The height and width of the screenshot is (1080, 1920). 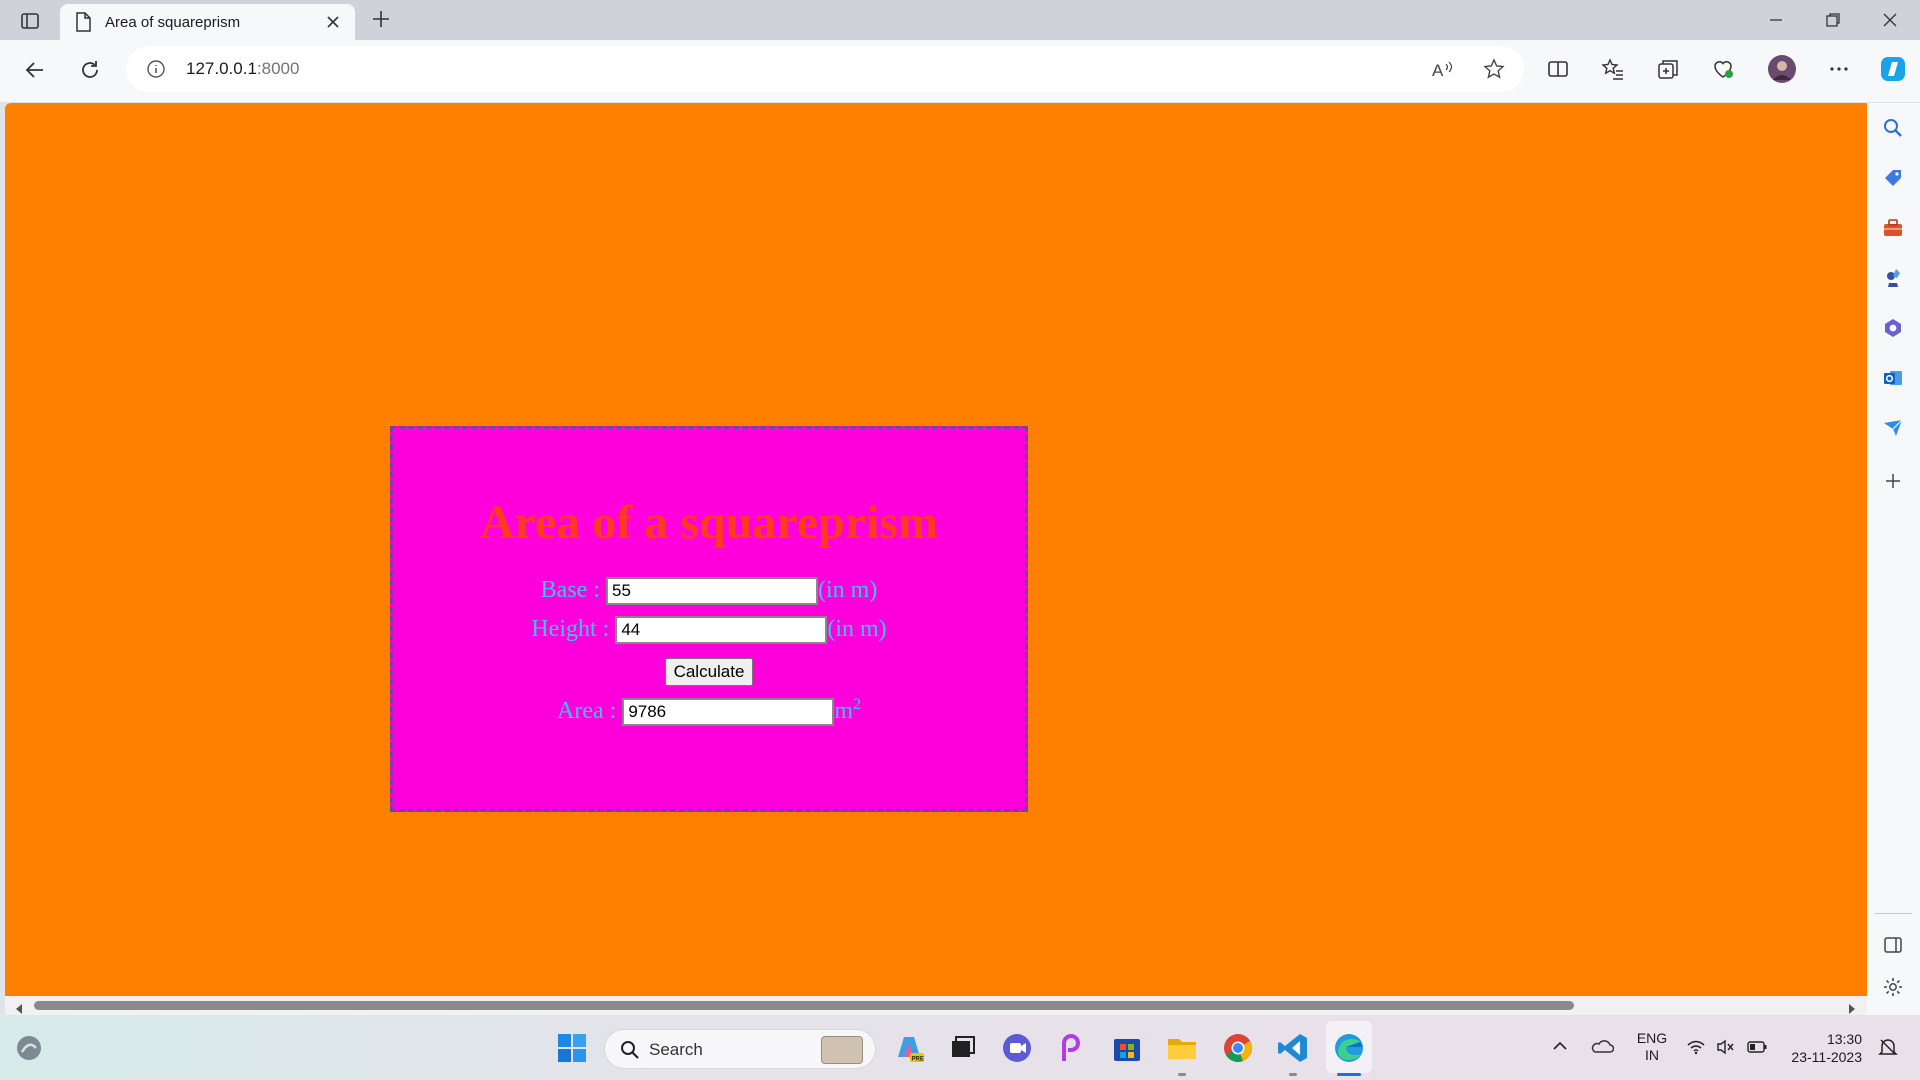 What do you see at coordinates (676, 1049) in the screenshot?
I see `search-placeholder: Search` at bounding box center [676, 1049].